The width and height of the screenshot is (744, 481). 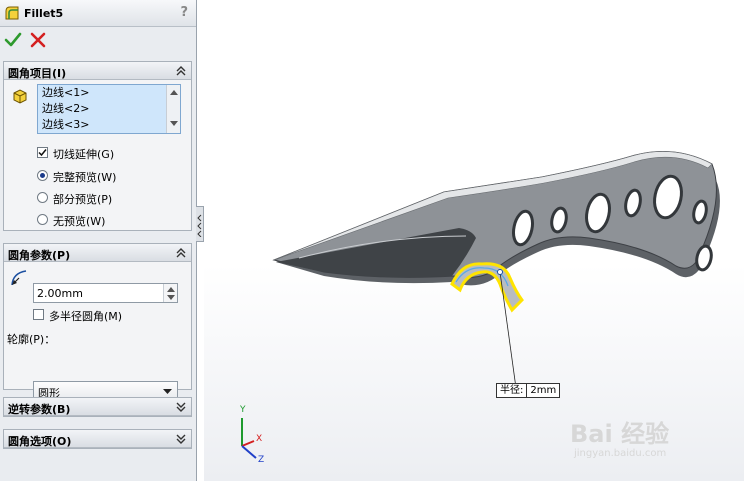 I want to click on radius-icon, so click(x=19, y=278).